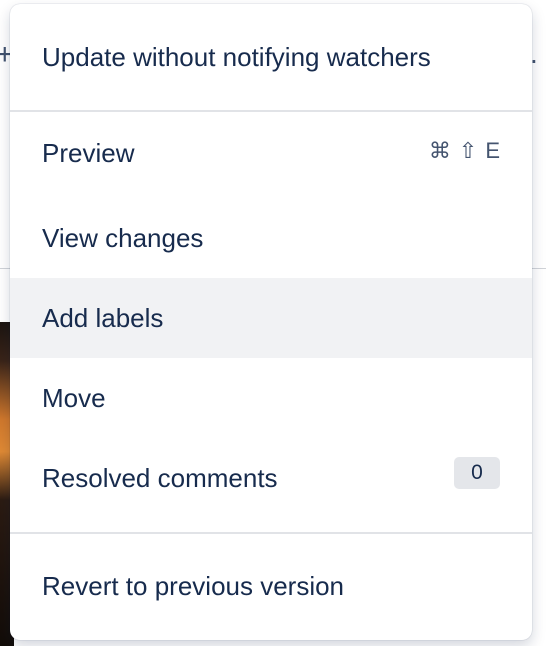 The image size is (546, 646). What do you see at coordinates (193, 585) in the screenshot?
I see `menu-item-label: Revert to previous version` at bounding box center [193, 585].